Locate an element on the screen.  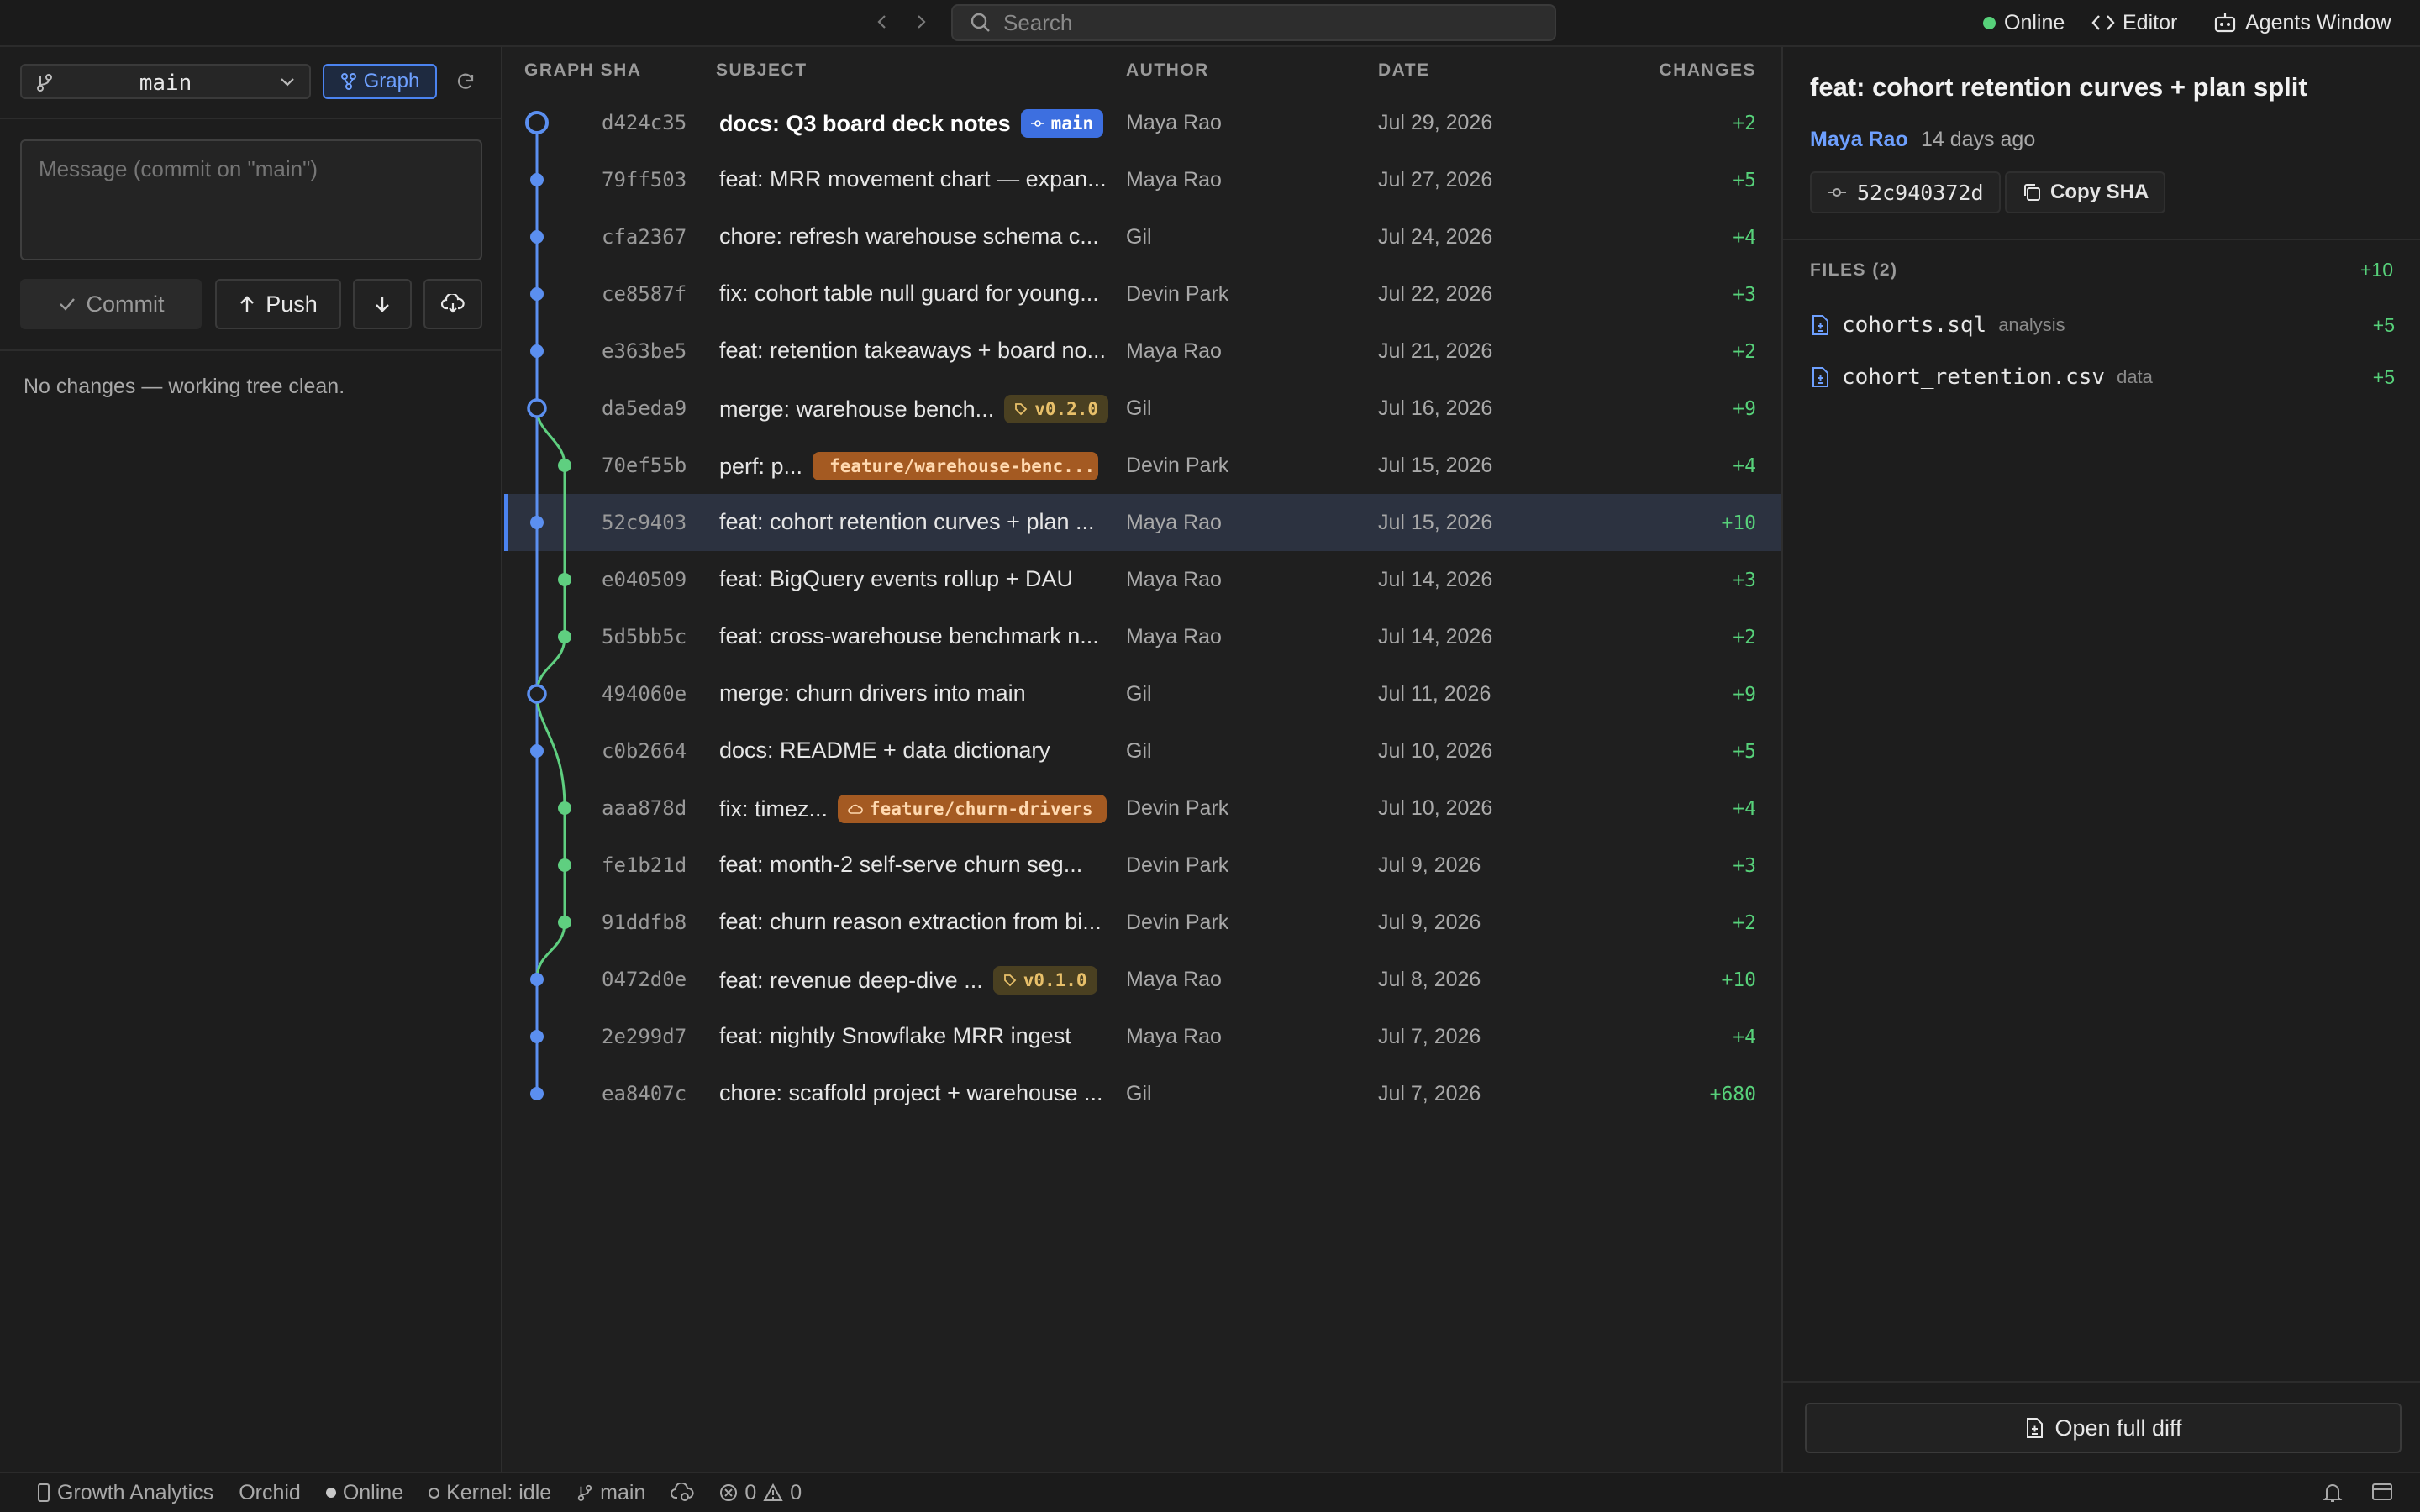
commit-subject: docs: README + data dictionary is located at coordinates (884, 750).